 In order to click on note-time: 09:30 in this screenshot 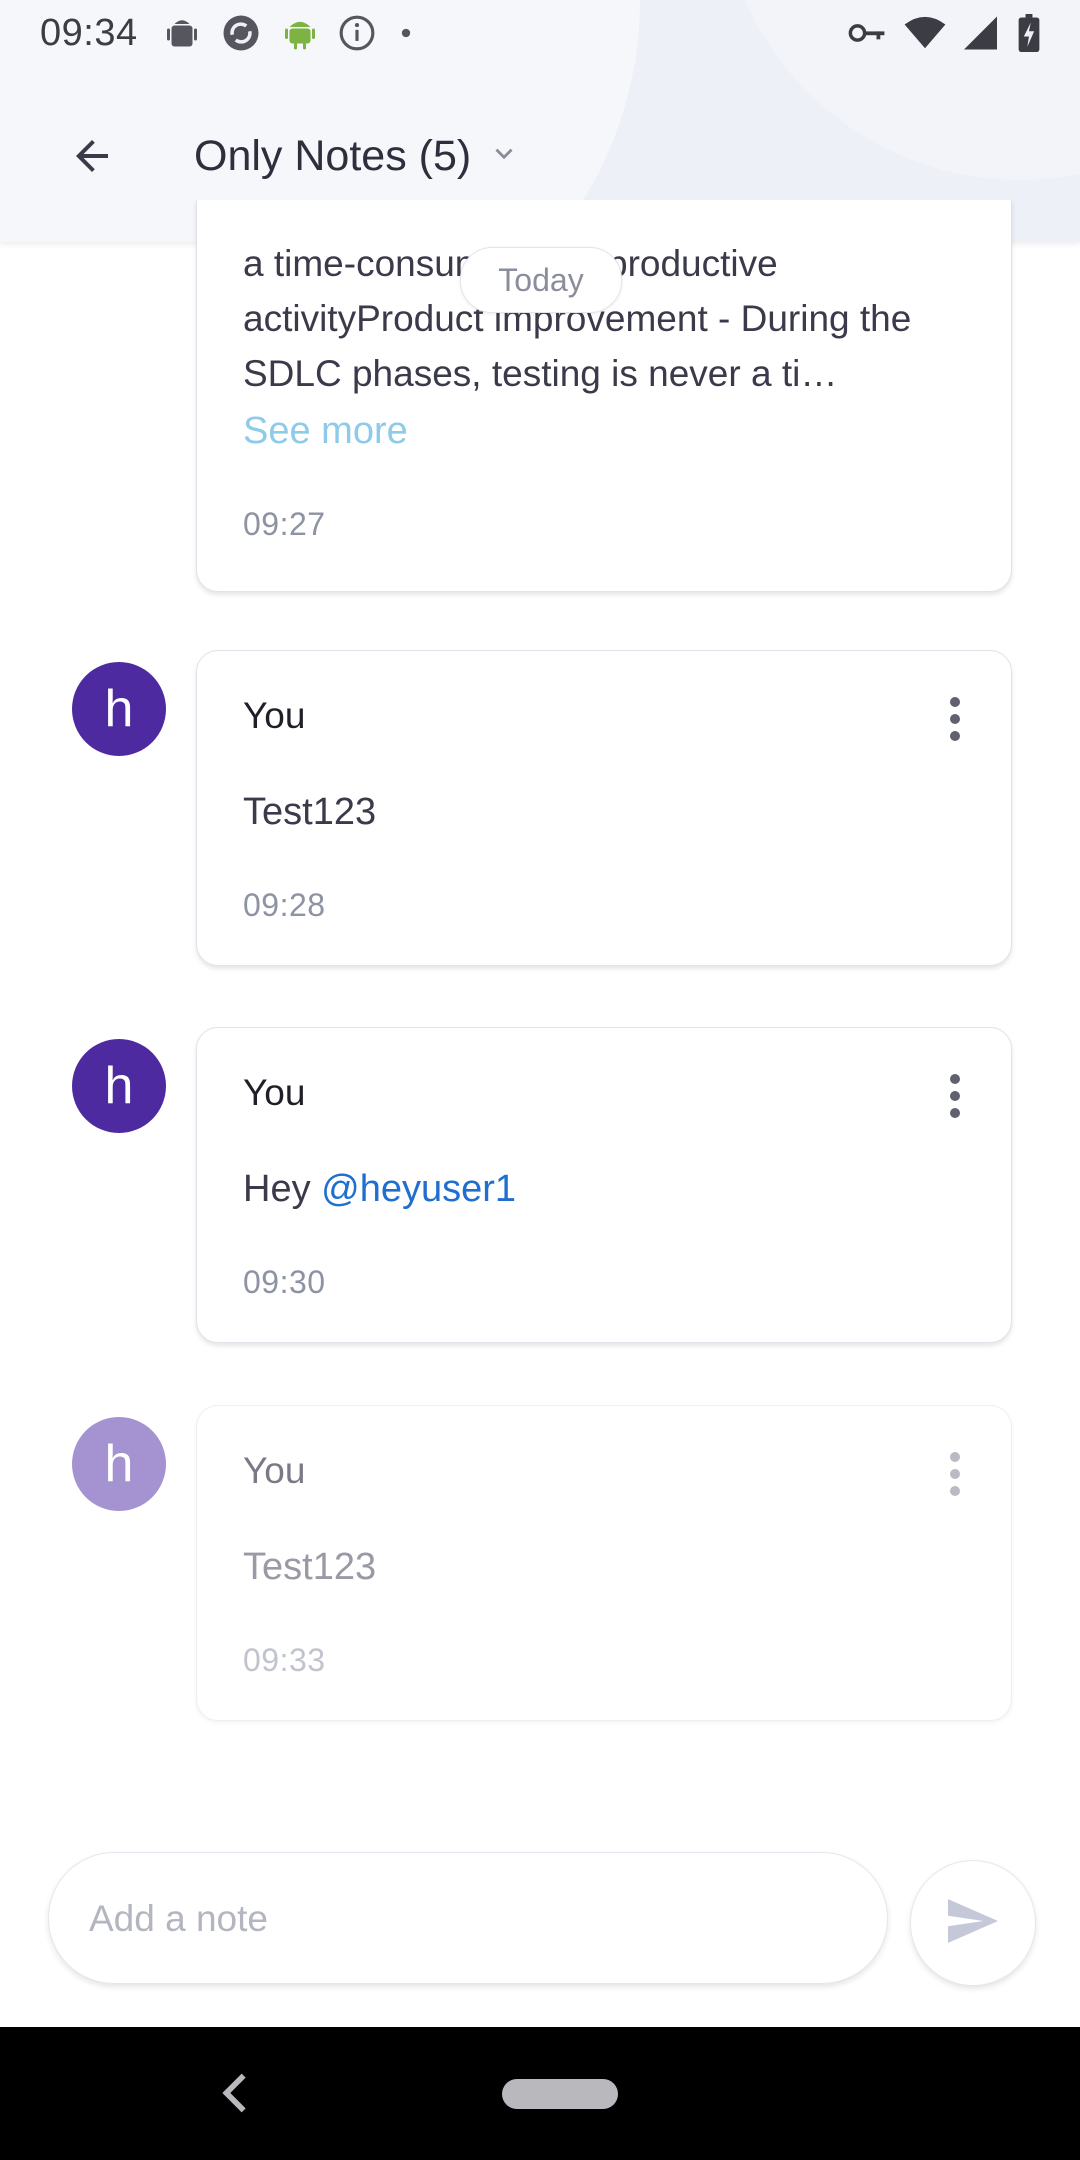, I will do `click(284, 1282)`.